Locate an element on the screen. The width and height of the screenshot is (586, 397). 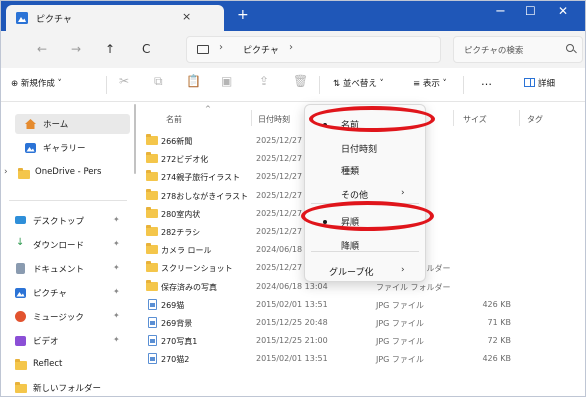
copy-icon: ⧉ is located at coordinates (158, 81).